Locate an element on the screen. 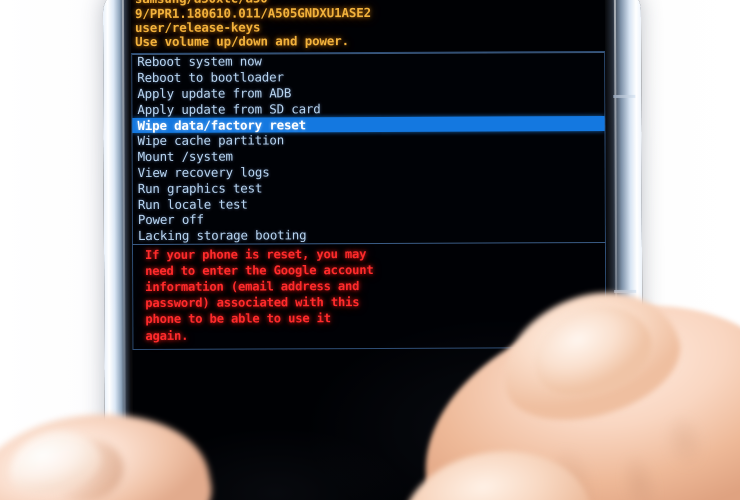 This screenshot has height=500, width=740. menu-item-lacking-storage-booting: Lacking storage booting is located at coordinates (369, 235).